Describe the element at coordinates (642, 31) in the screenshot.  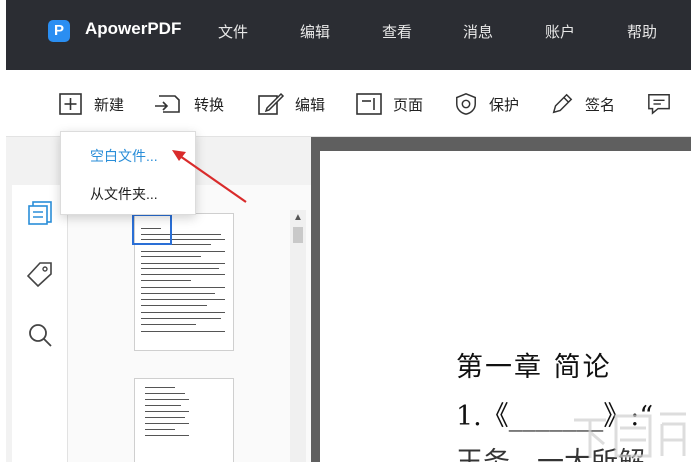
I see `menu-help: 帮助` at that location.